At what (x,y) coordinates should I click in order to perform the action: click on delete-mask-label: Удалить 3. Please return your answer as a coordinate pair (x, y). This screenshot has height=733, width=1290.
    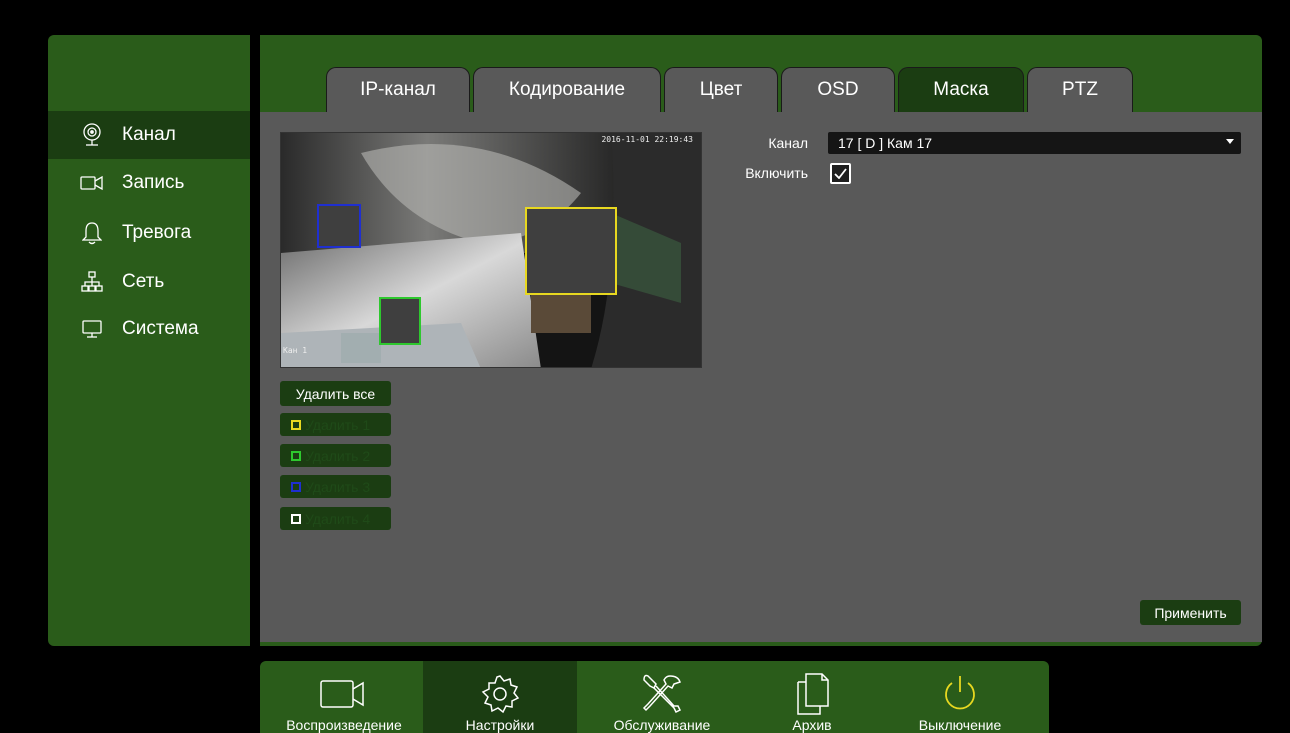
    Looking at the image, I should click on (338, 486).